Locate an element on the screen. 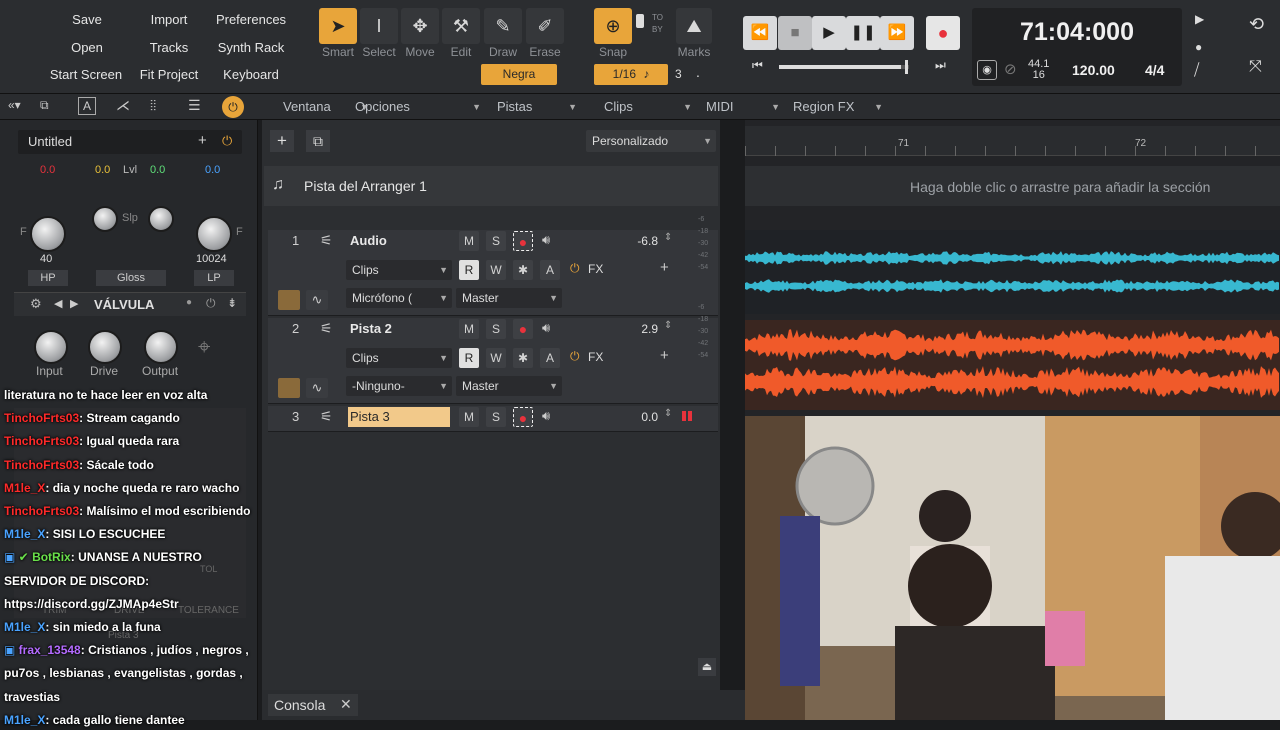  preferences-button: Preferences is located at coordinates (251, 20).